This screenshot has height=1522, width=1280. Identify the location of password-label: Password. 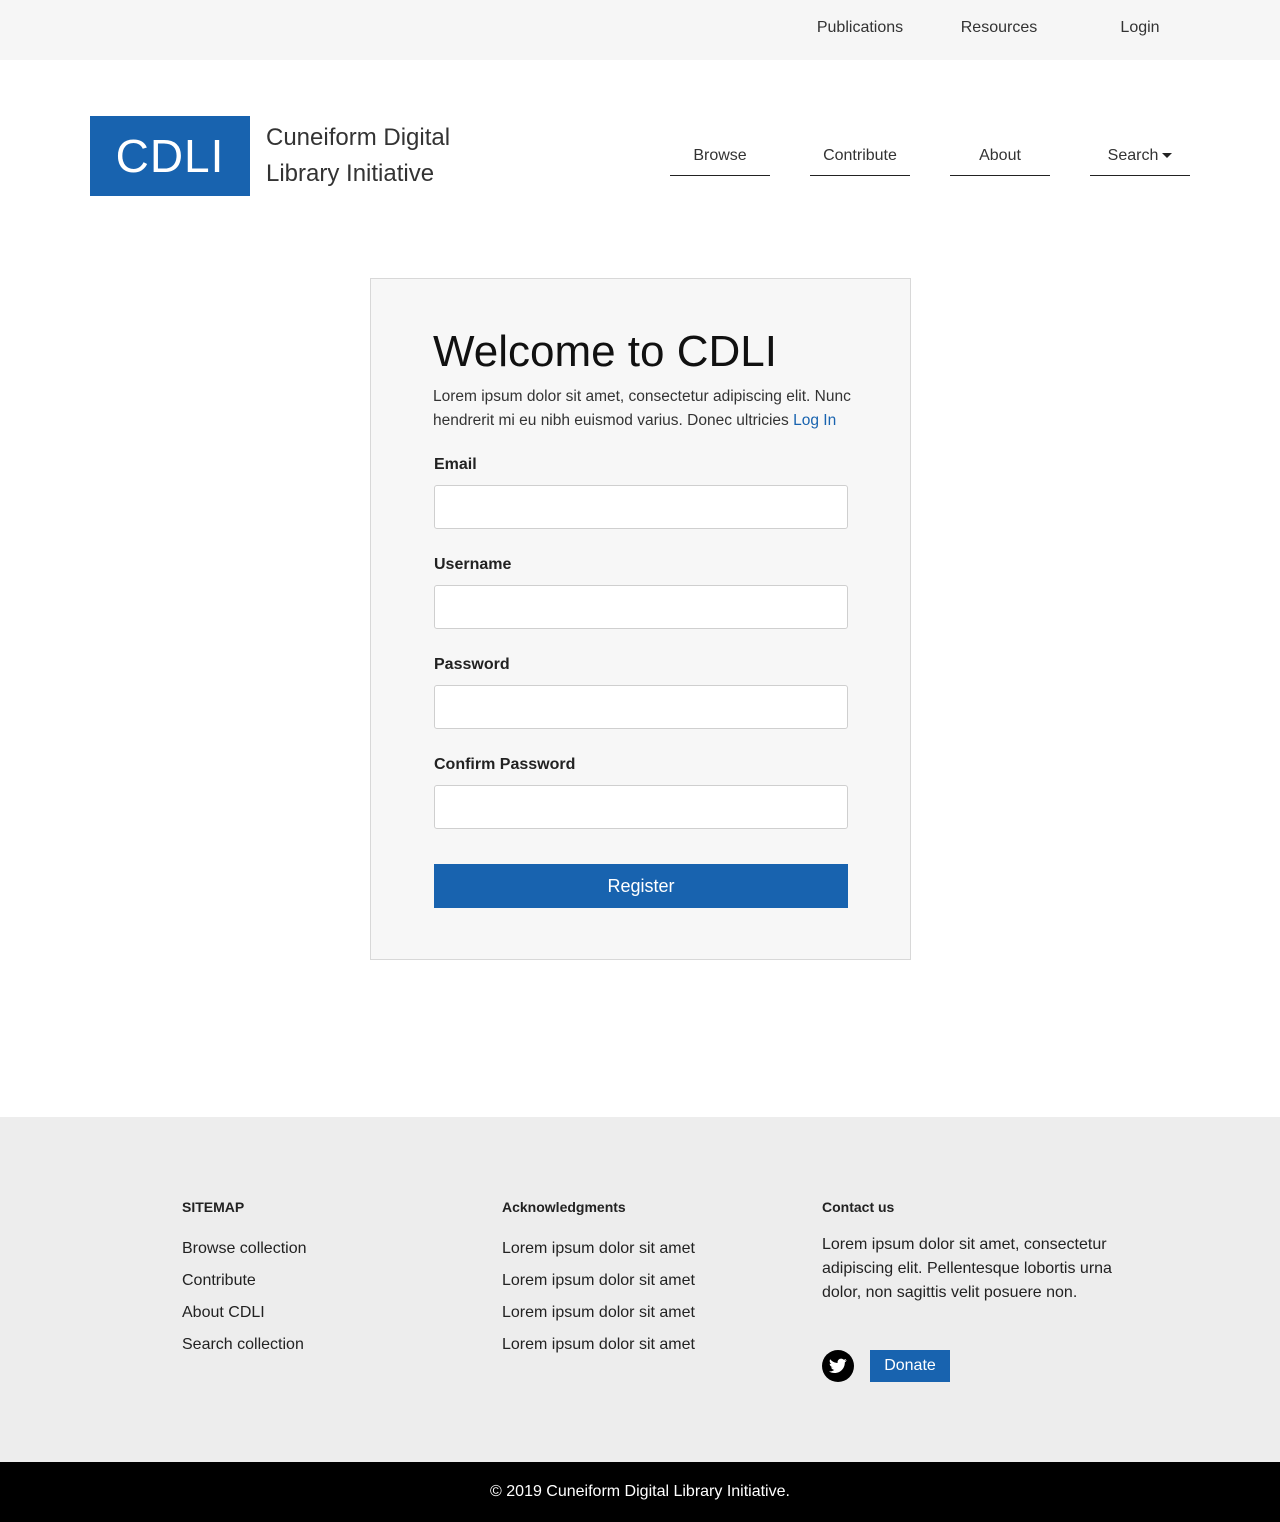
(472, 664).